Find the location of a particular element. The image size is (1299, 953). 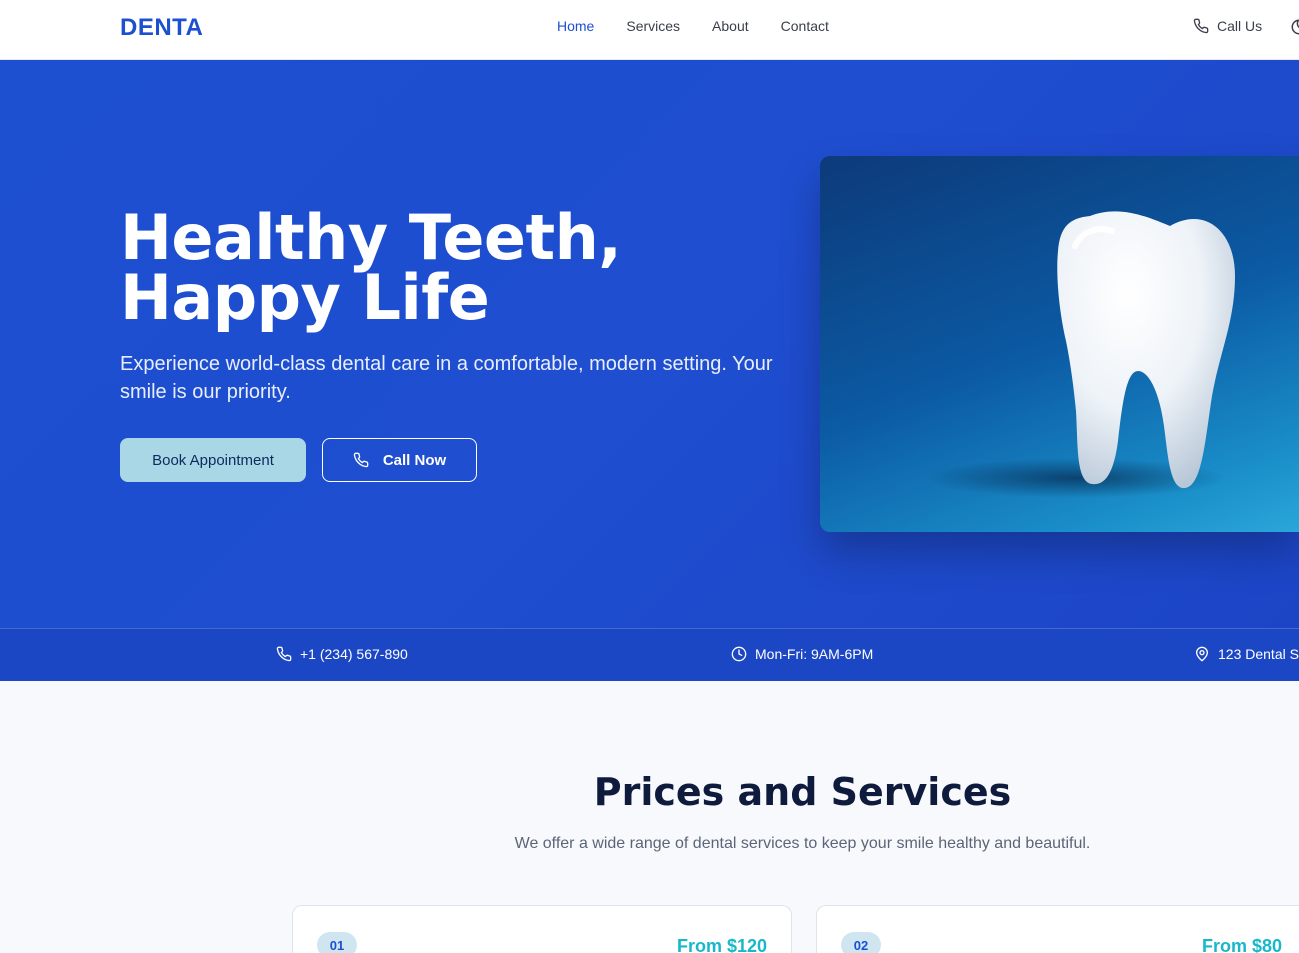

info-hours: Mon-Fri: 9AM-6PM is located at coordinates (802, 654).